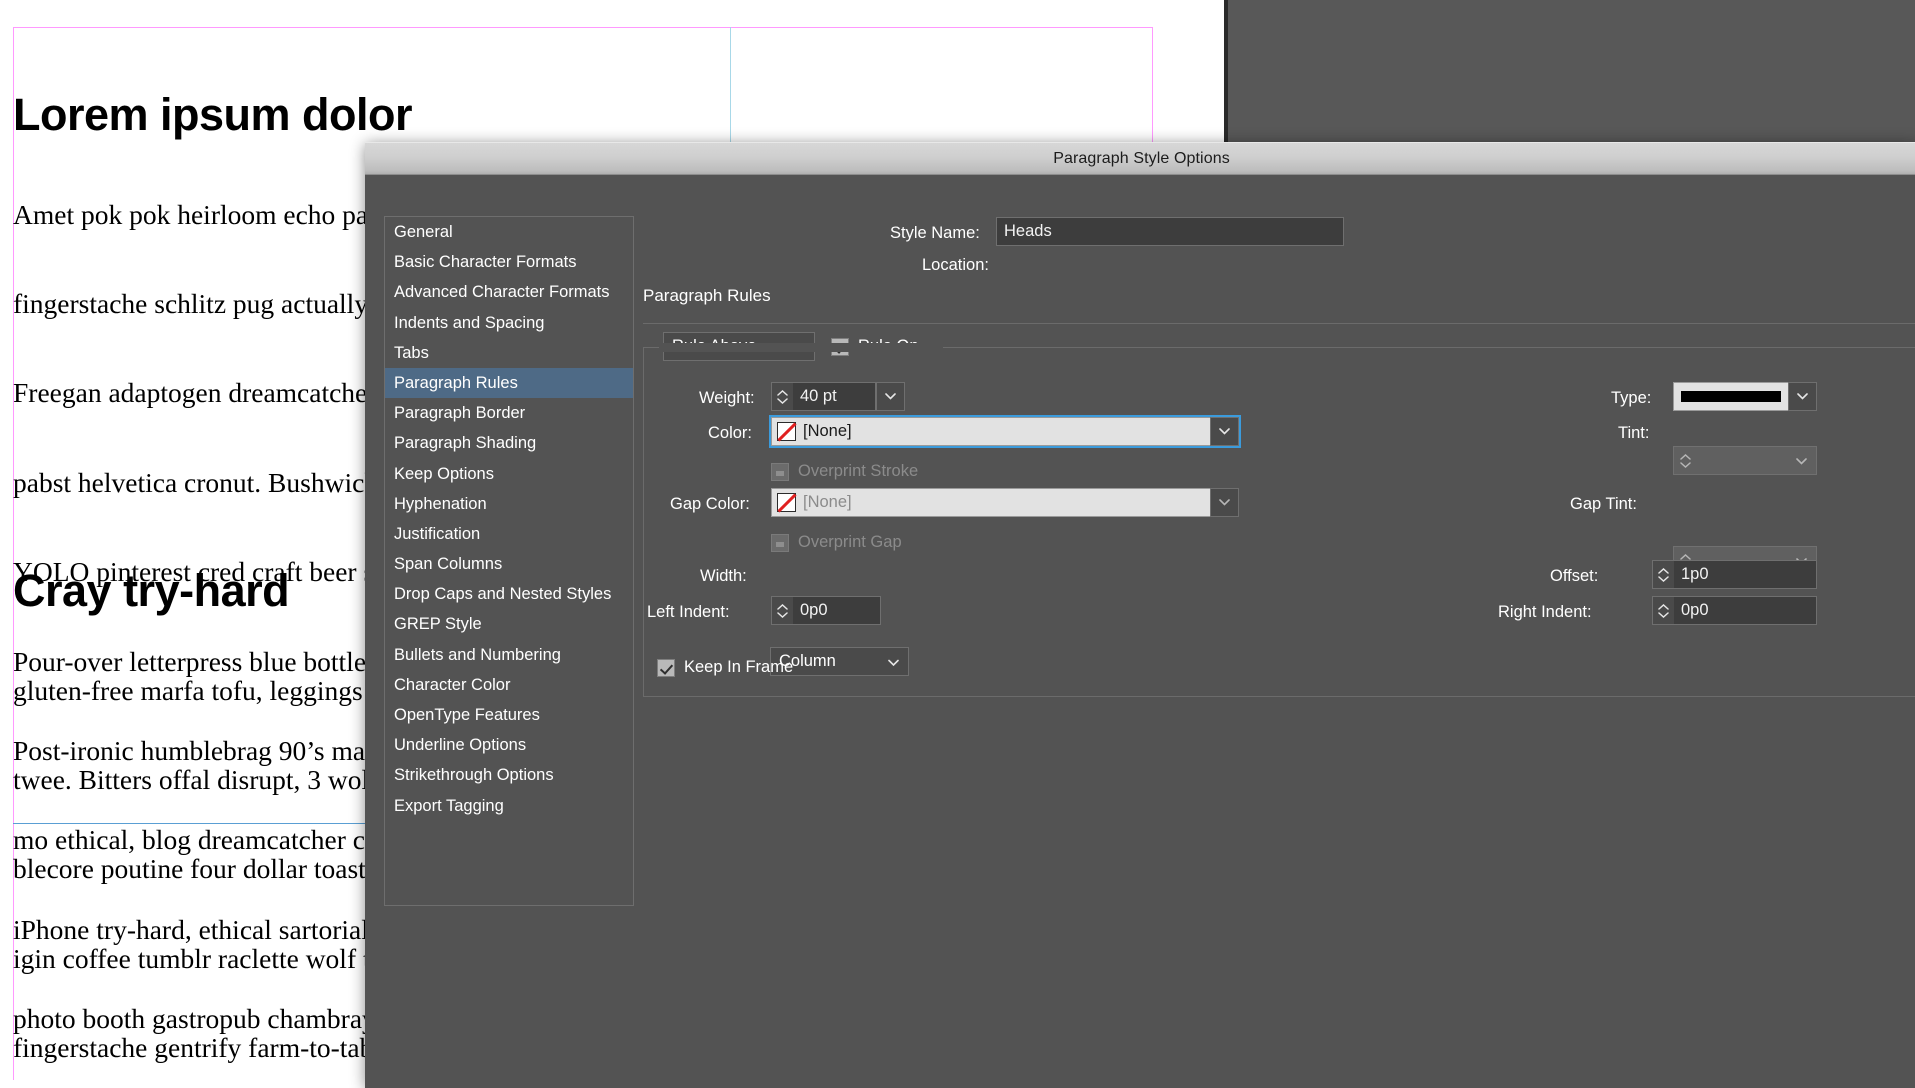 The height and width of the screenshot is (1088, 1915). What do you see at coordinates (509, 504) in the screenshot?
I see `sidebar-item-hyphenation: Hyphenation` at bounding box center [509, 504].